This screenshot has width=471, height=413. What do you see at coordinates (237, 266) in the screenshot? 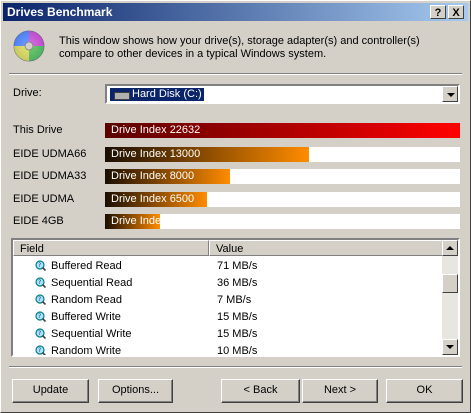
I see `value-cell: 71 MB/s` at bounding box center [237, 266].